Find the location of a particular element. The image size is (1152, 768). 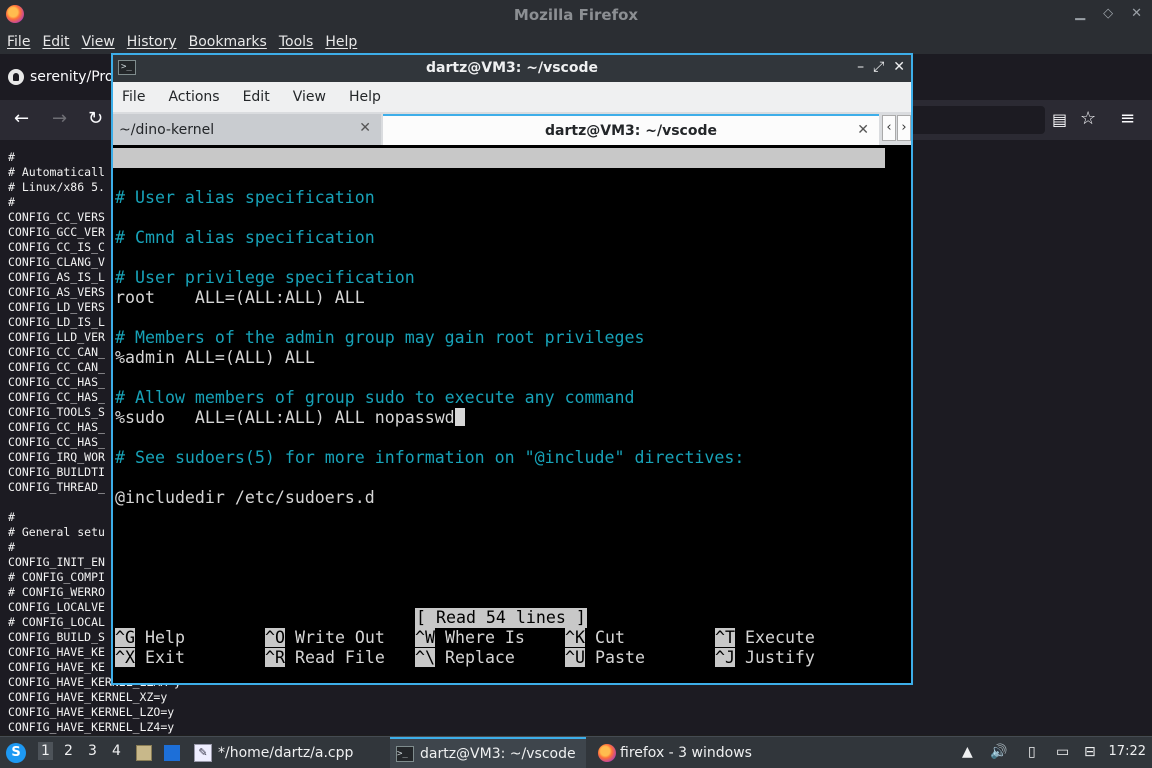

reader-view-icon: ▤ is located at coordinates (1059, 119).